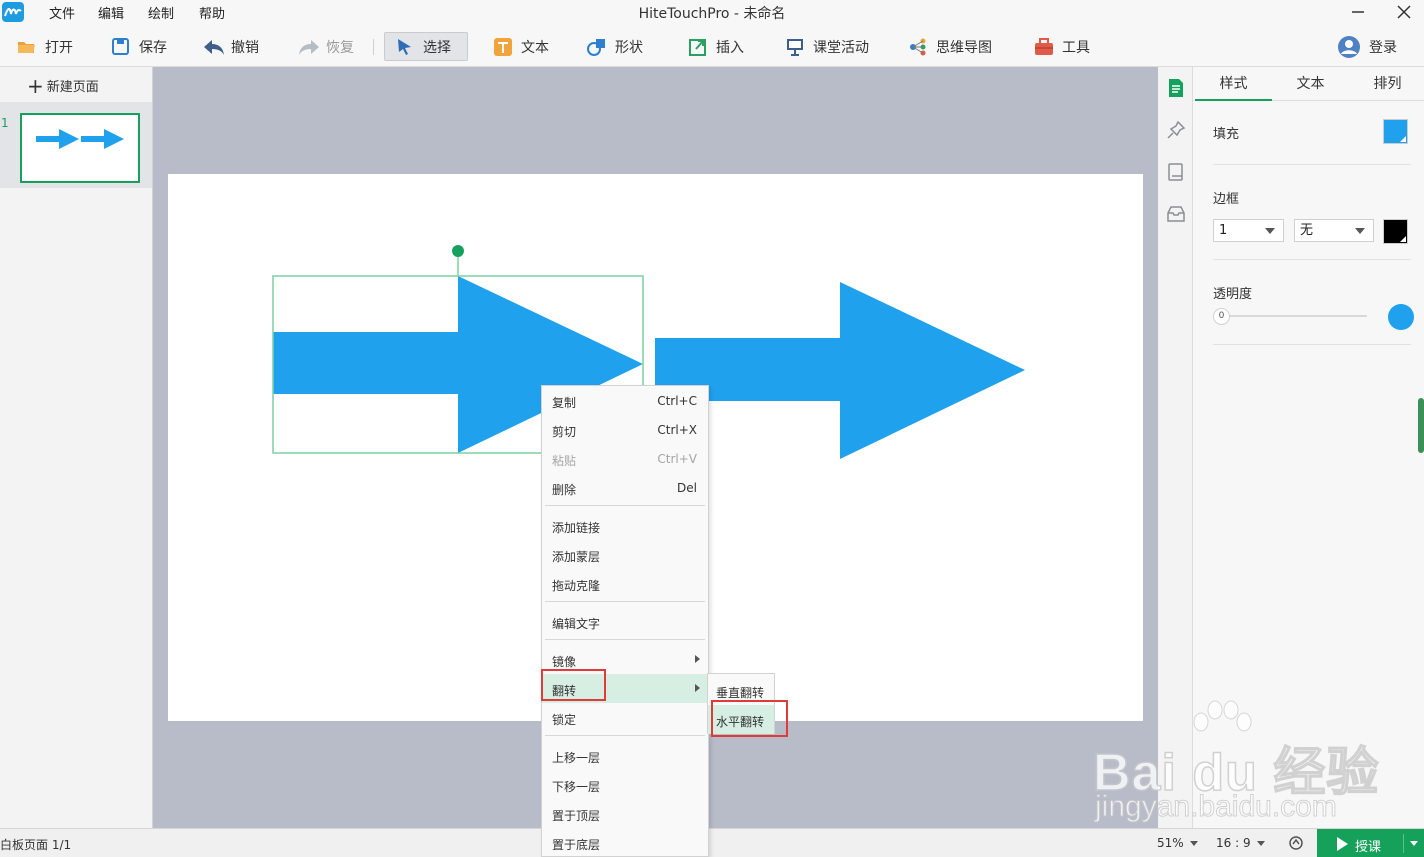 The image size is (1424, 857). I want to click on border-color-swatch, so click(1395, 231).